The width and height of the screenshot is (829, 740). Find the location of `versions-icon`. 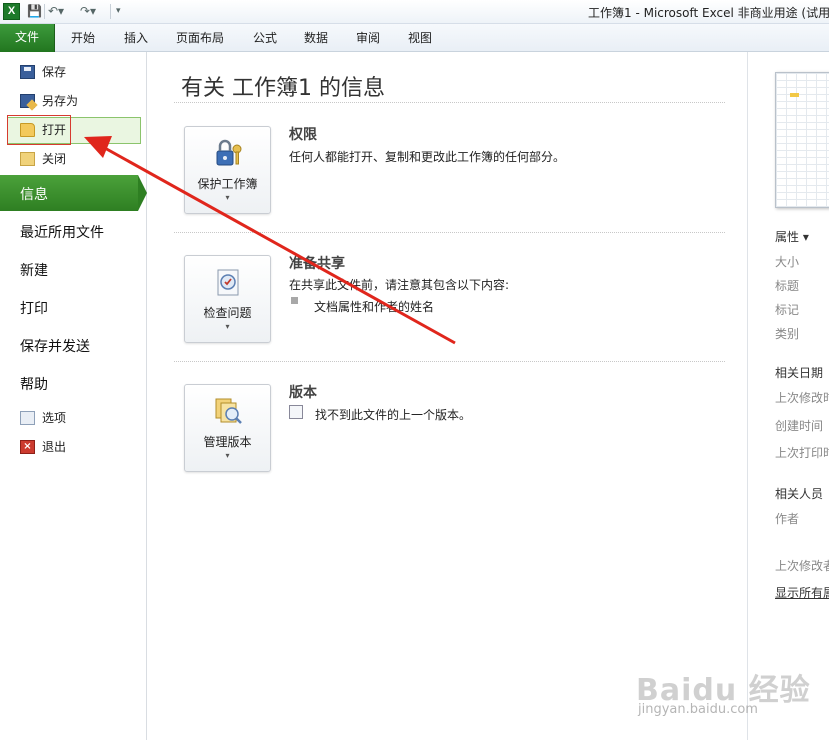

versions-icon is located at coordinates (228, 411).